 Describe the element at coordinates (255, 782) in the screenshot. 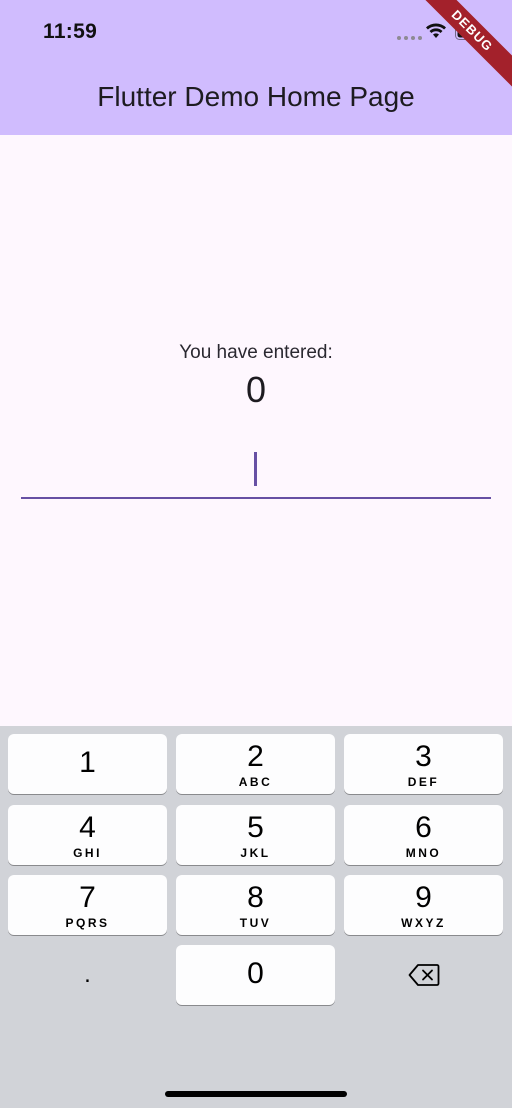

I see `key-letters: ABC` at that location.